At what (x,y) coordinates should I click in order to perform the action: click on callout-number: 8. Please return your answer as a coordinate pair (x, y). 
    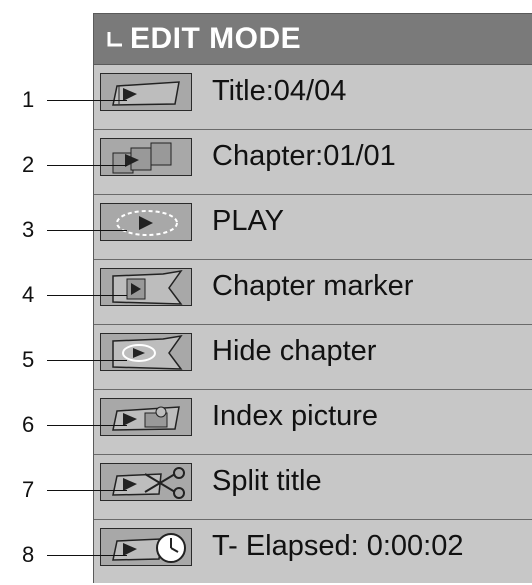
    Looking at the image, I should click on (28, 554).